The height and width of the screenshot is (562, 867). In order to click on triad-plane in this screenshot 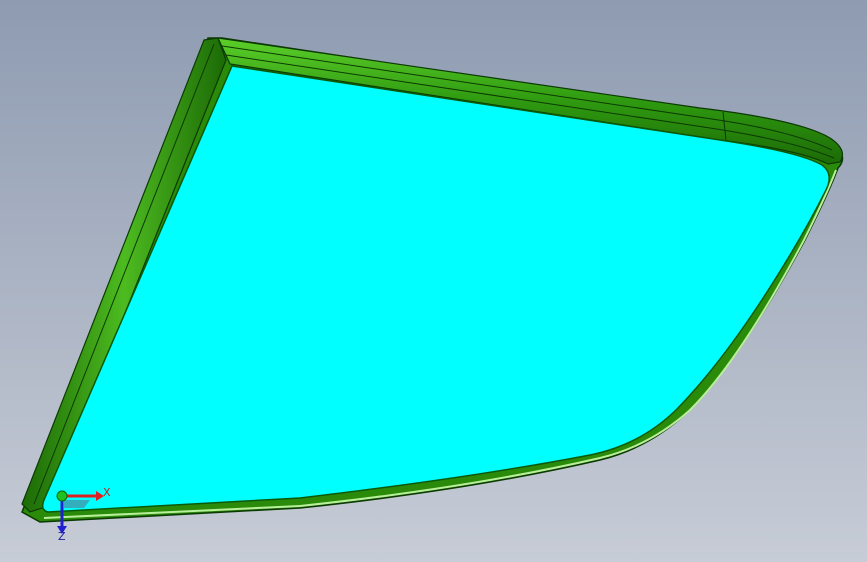, I will do `click(77, 504)`.